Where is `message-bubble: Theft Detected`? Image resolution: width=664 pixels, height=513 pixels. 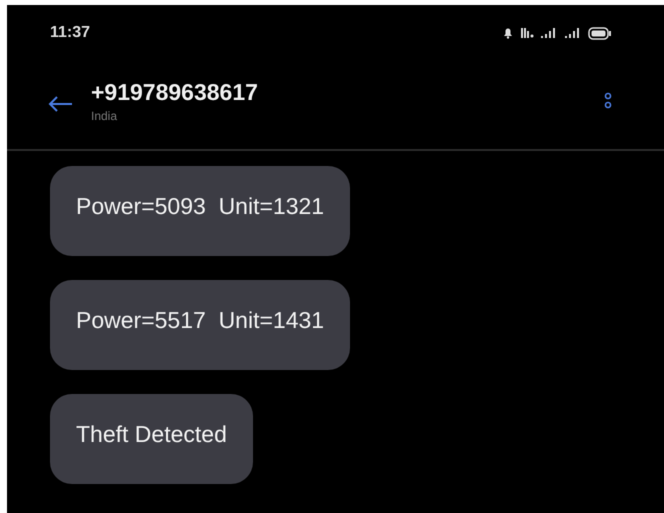
message-bubble: Theft Detected is located at coordinates (151, 439).